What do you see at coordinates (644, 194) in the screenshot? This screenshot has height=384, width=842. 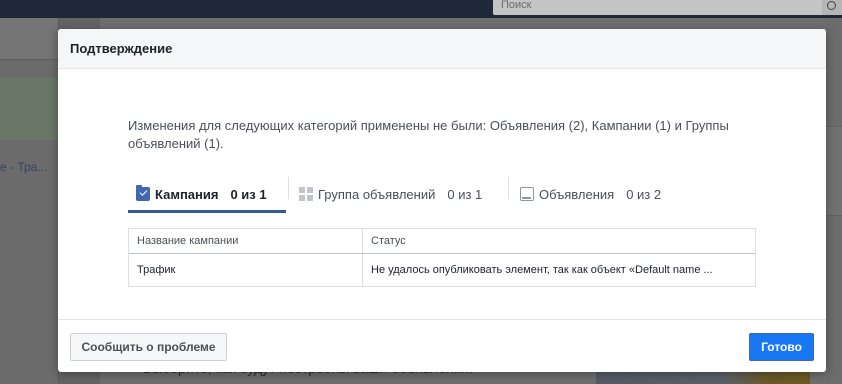 I see `tab-ads-count: 0 из 2` at bounding box center [644, 194].